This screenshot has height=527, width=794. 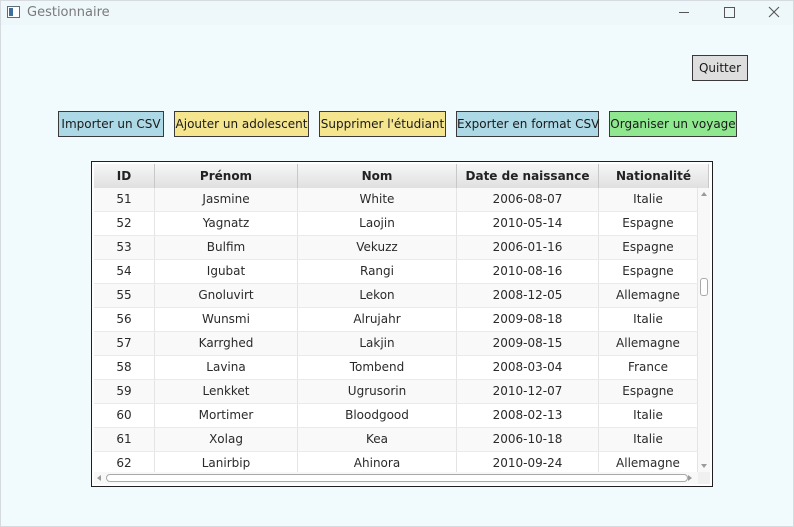 I want to click on close-button, so click(x=772, y=13).